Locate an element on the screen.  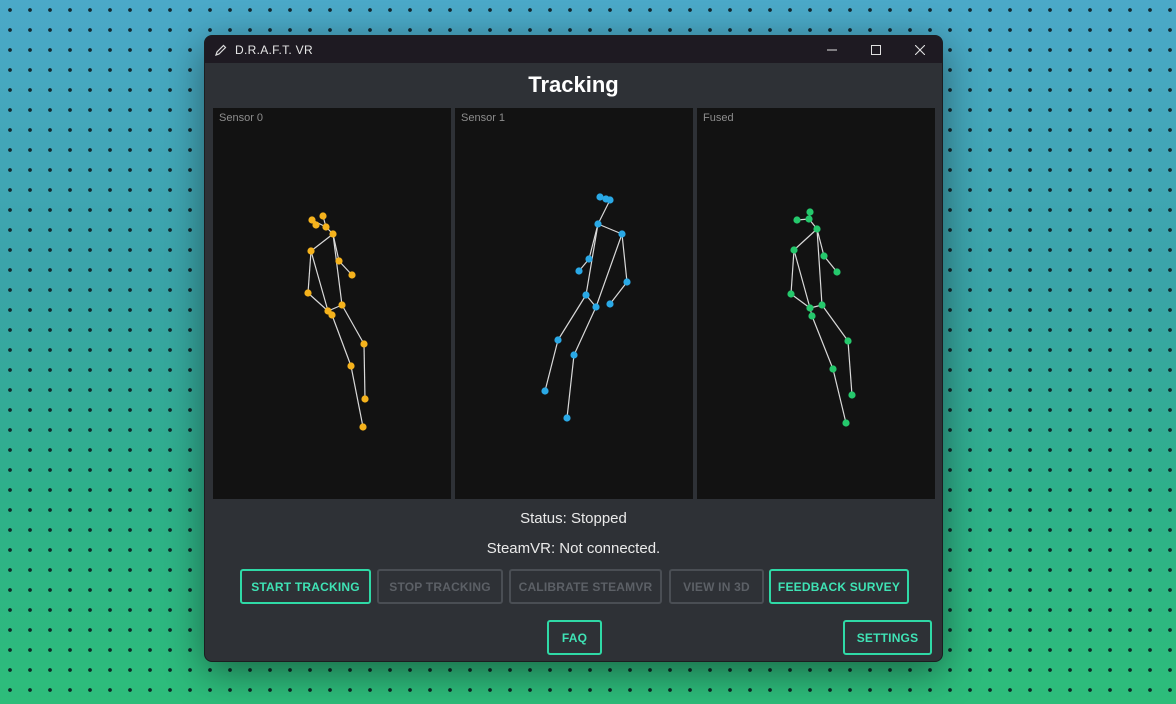
stop-tracking-button: STOP TRACKING is located at coordinates (440, 586).